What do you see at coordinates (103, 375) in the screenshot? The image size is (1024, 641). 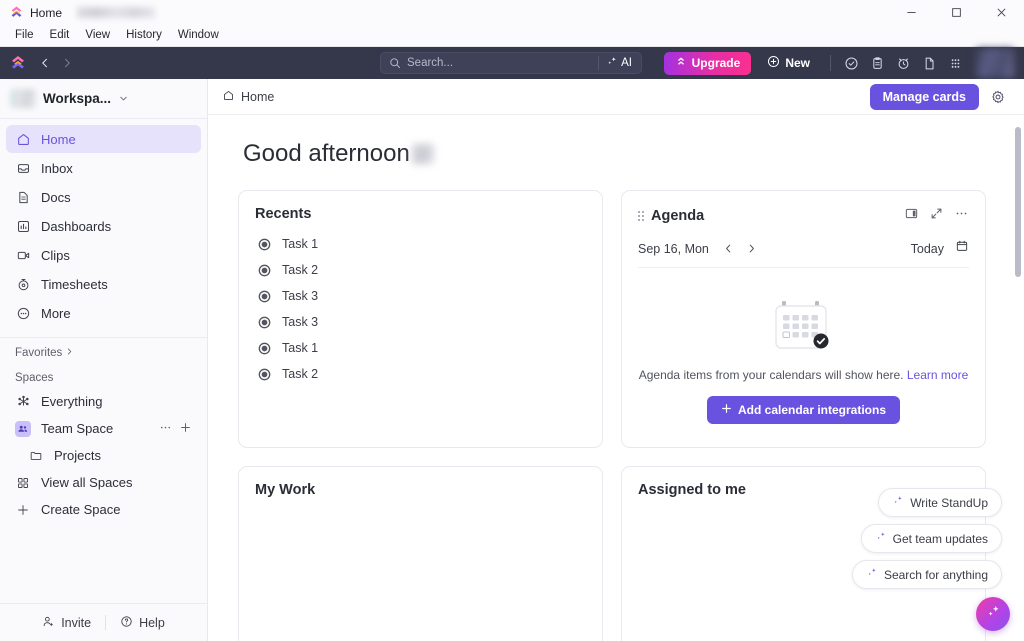 I see `spaces-header: Spaces` at bounding box center [103, 375].